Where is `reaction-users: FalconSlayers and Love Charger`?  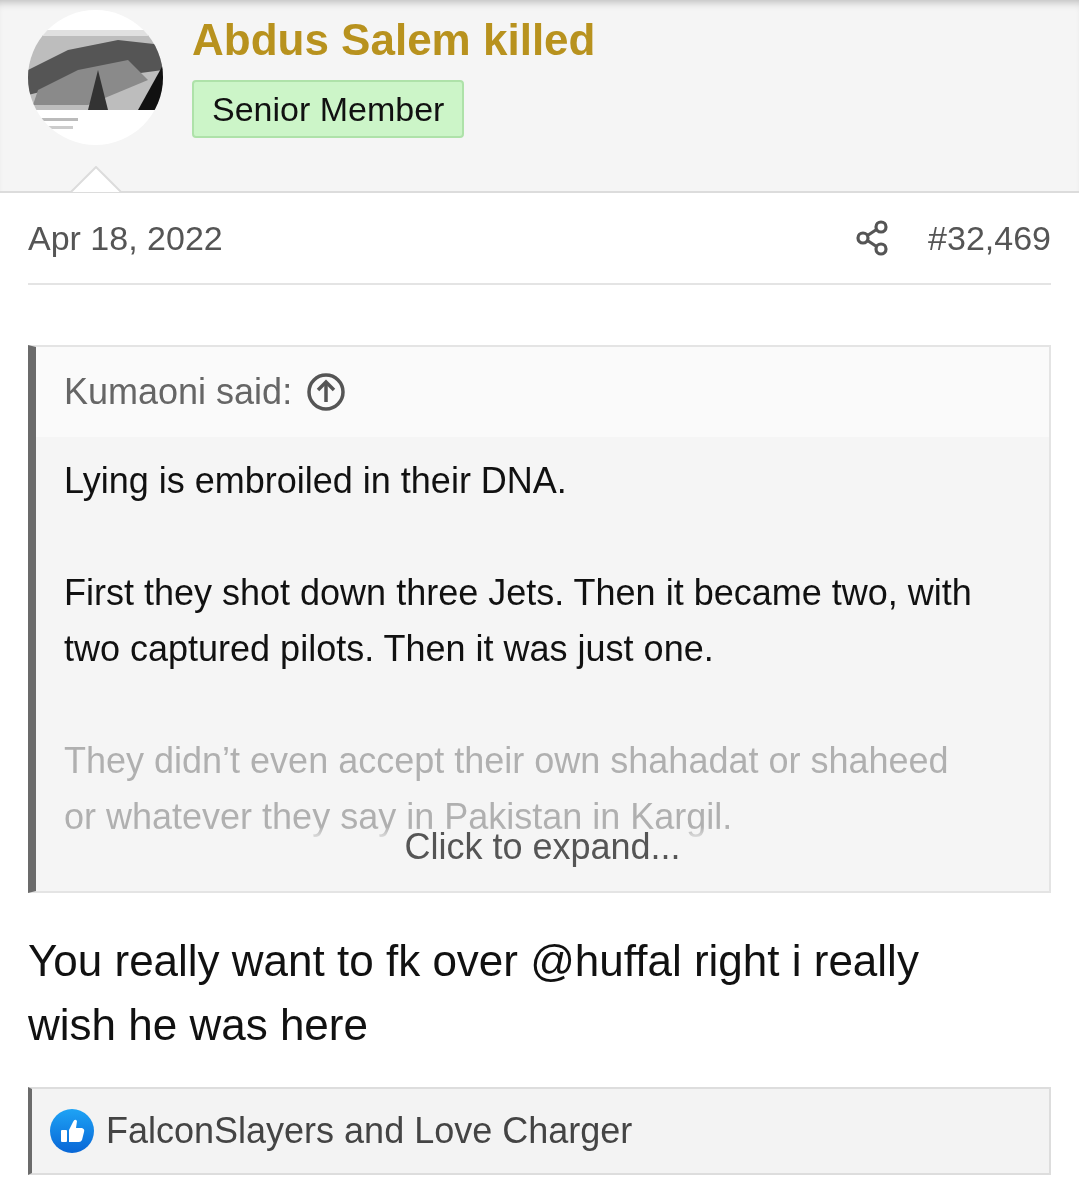
reaction-users: FalconSlayers and Love Charger is located at coordinates (369, 1131).